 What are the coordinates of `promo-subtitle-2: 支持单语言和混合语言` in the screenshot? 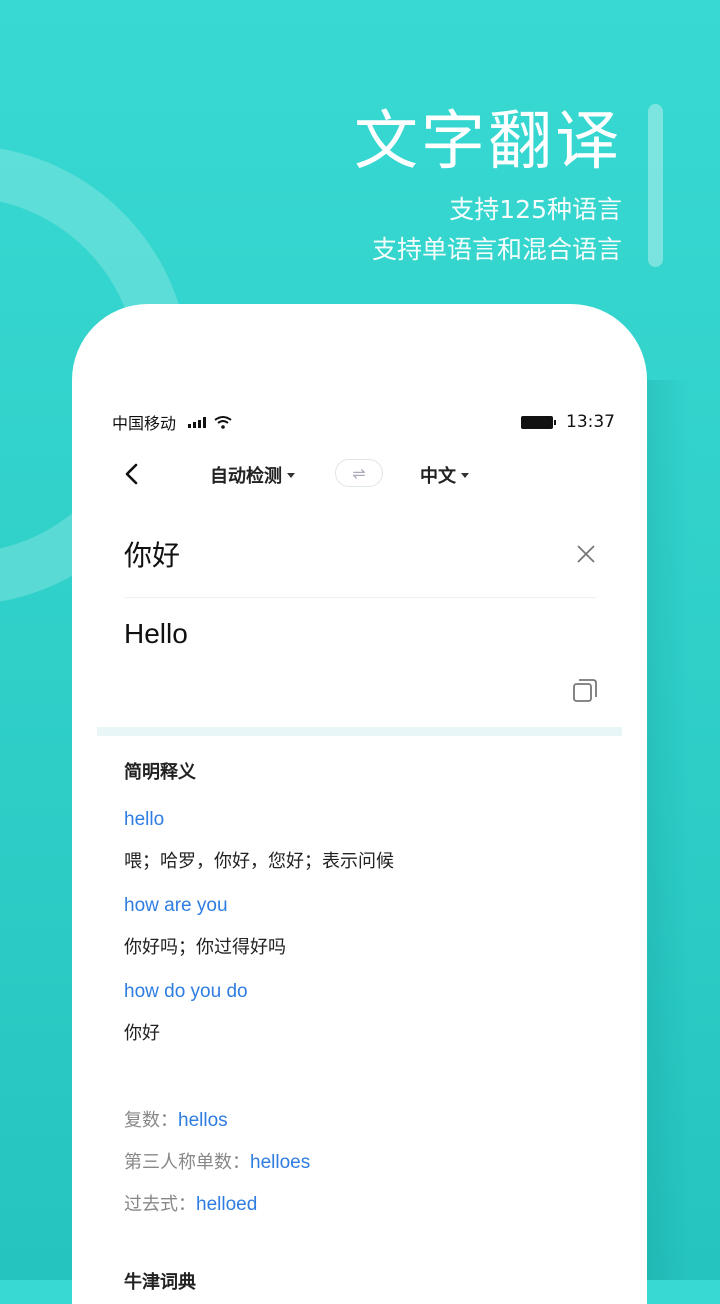 It's located at (496, 249).